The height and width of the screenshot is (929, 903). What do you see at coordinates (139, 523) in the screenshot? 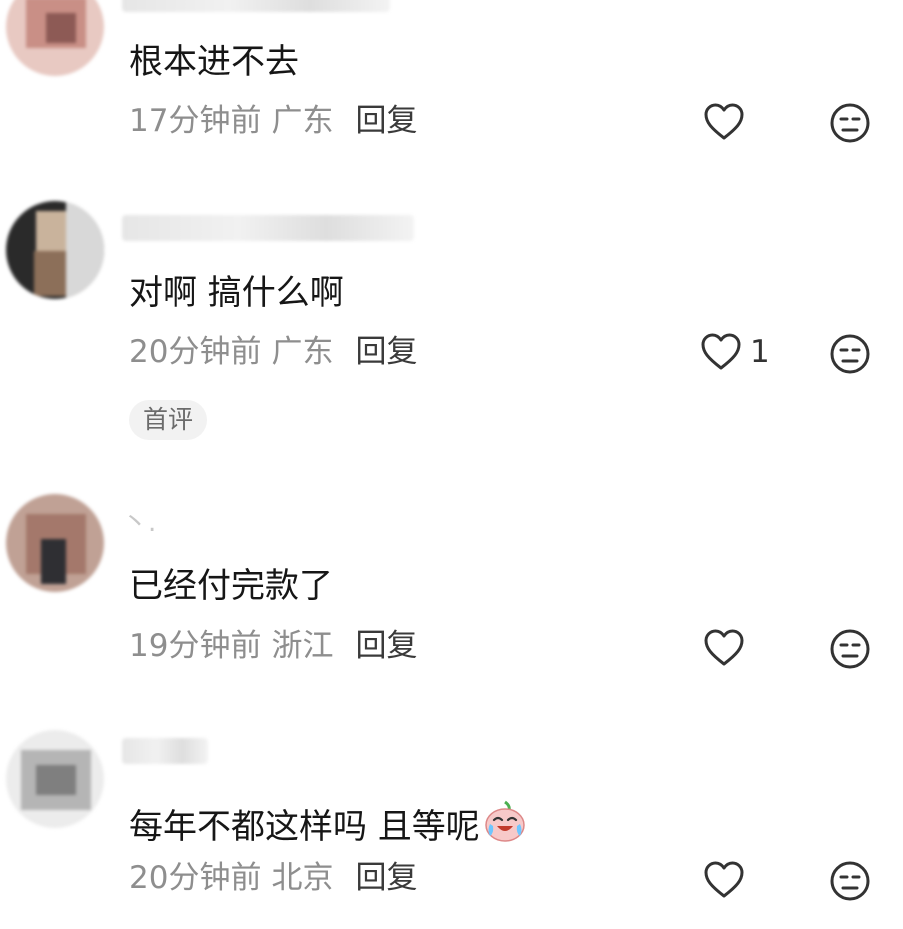
I see `username: 丶.` at bounding box center [139, 523].